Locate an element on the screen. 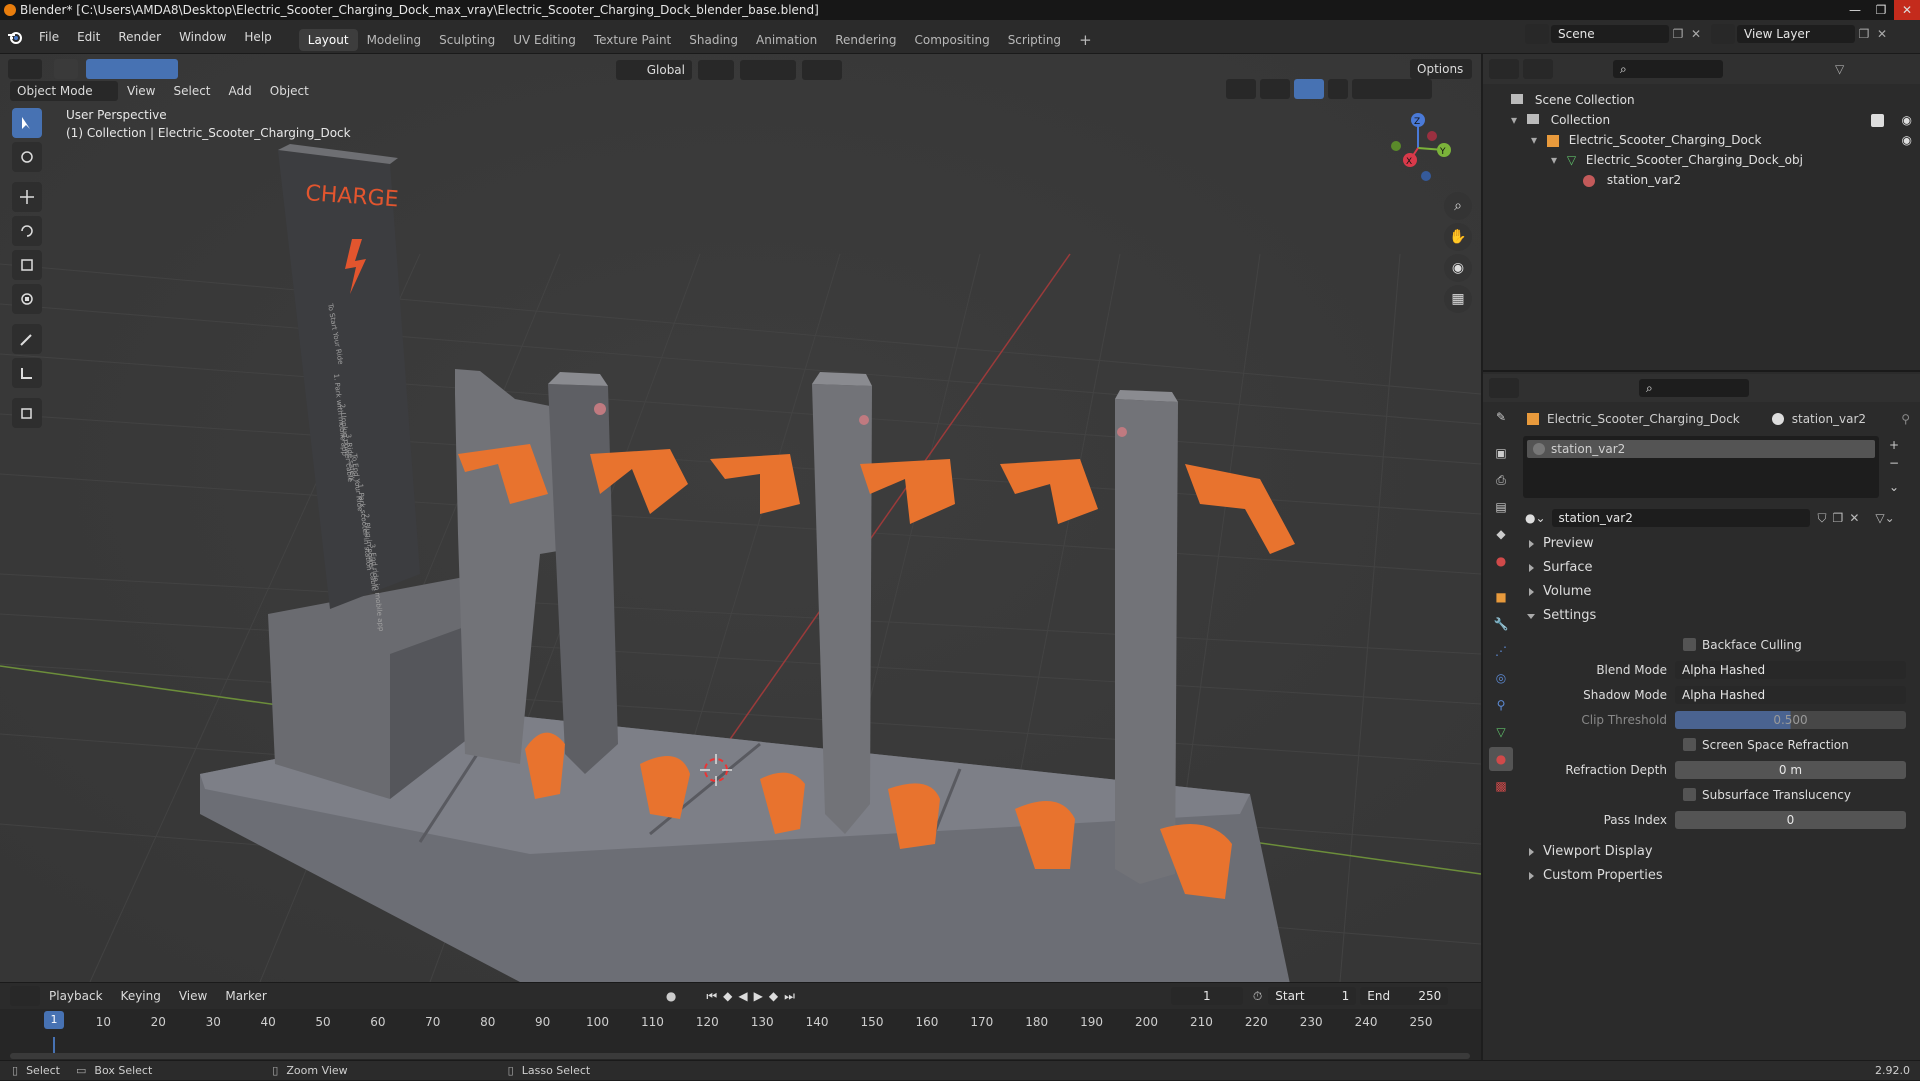 The image size is (1920, 1081). transform-orientation-dropdown: Global is located at coordinates (654, 70).